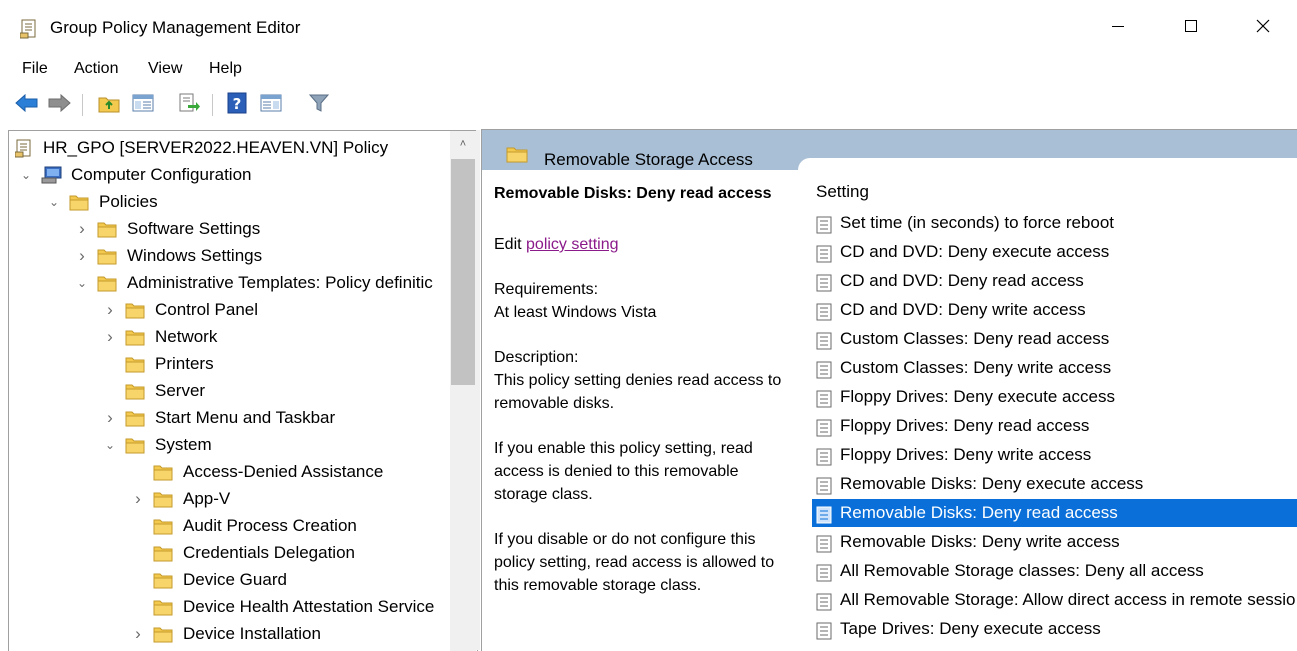 This screenshot has width=1297, height=651. I want to click on tree-item-label: Device Health Attestation Service, so click(309, 606).